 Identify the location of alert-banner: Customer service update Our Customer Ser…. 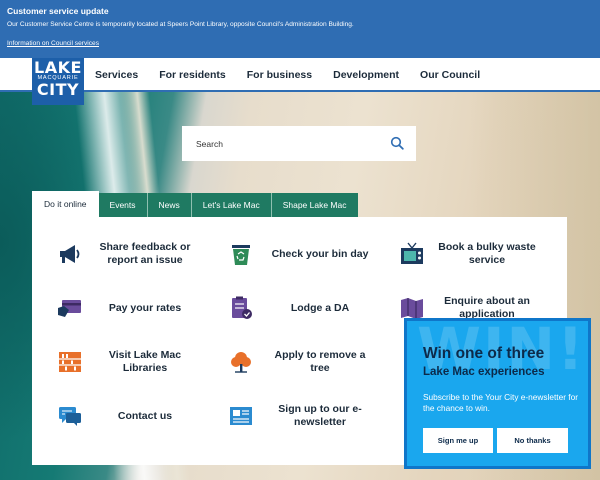
(300, 29).